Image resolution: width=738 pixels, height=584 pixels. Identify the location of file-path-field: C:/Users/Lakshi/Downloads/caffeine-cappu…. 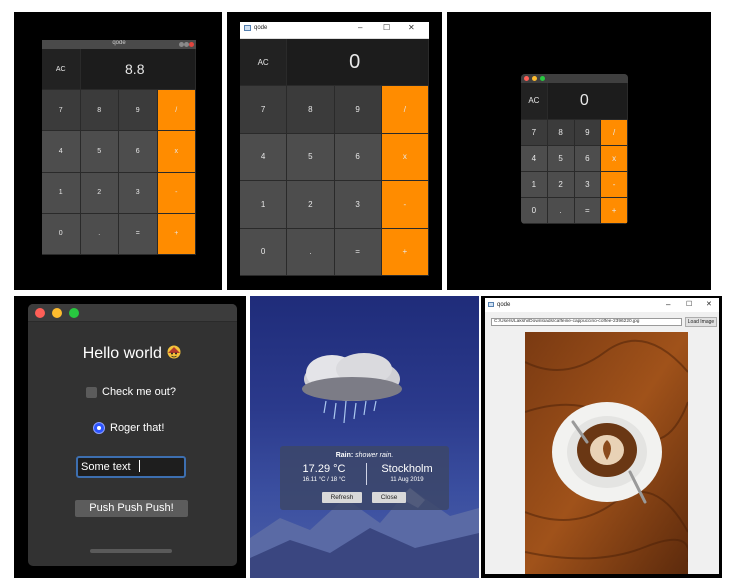
(586, 322).